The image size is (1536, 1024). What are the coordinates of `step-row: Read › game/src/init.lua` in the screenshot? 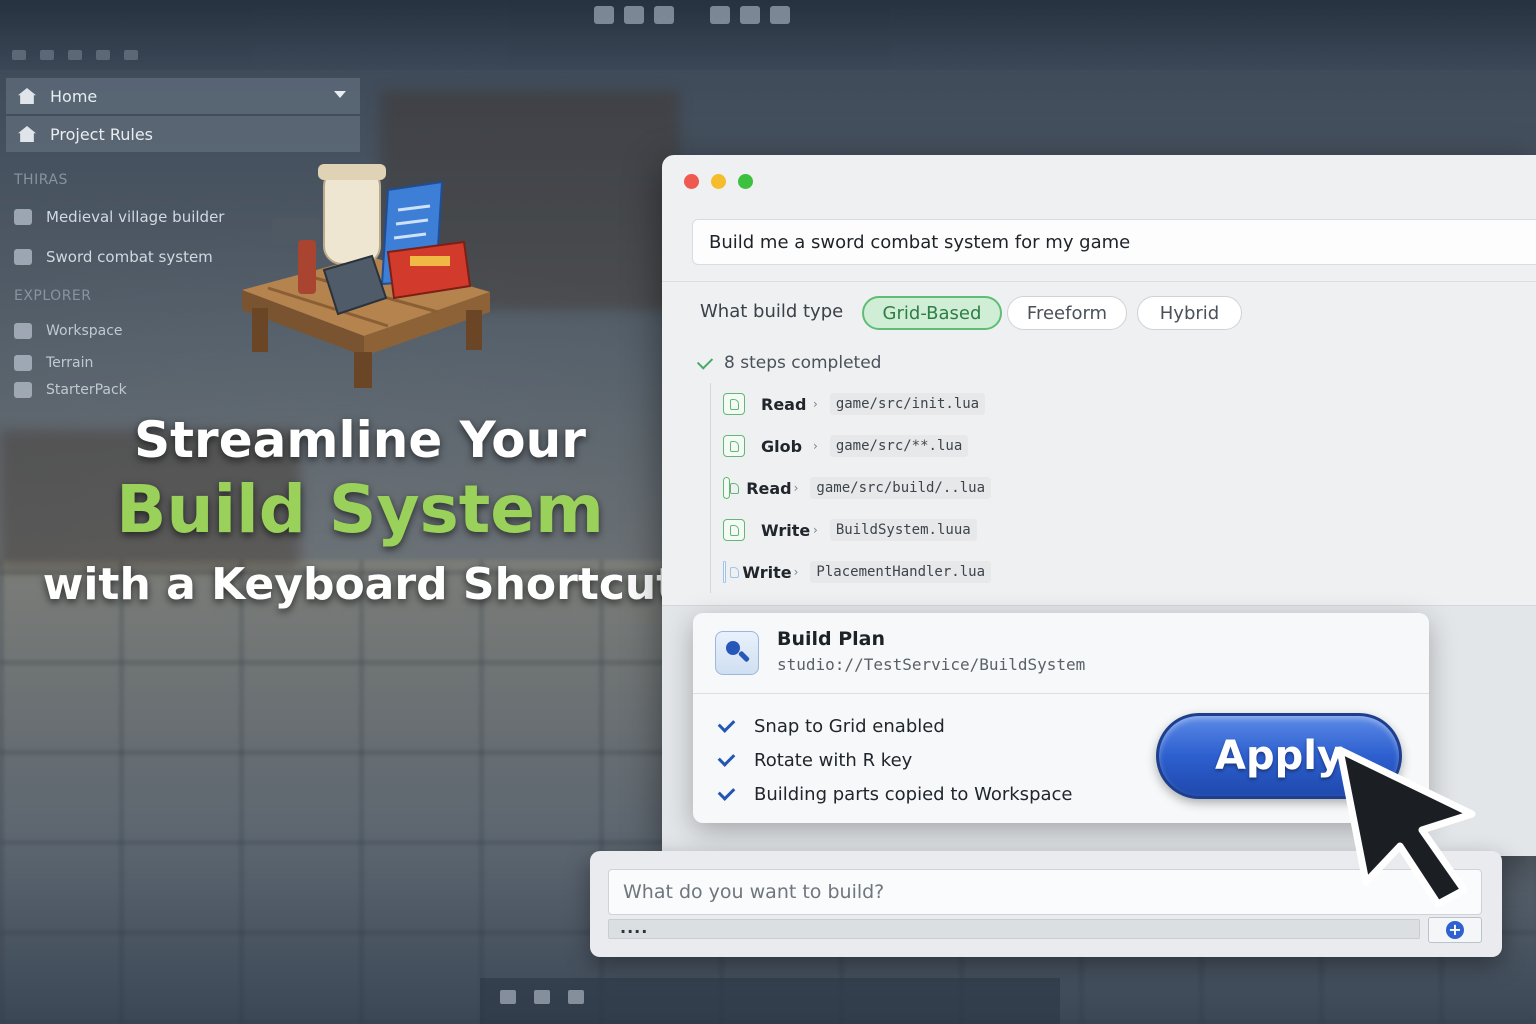 It's located at (851, 404).